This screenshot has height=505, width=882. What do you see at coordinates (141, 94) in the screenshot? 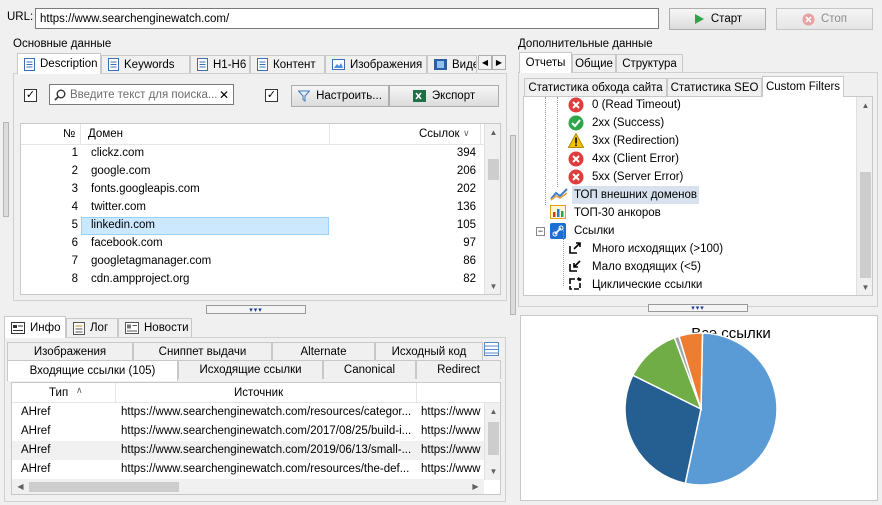
I see `search-input: Введите текст для поиска... ✕` at bounding box center [141, 94].